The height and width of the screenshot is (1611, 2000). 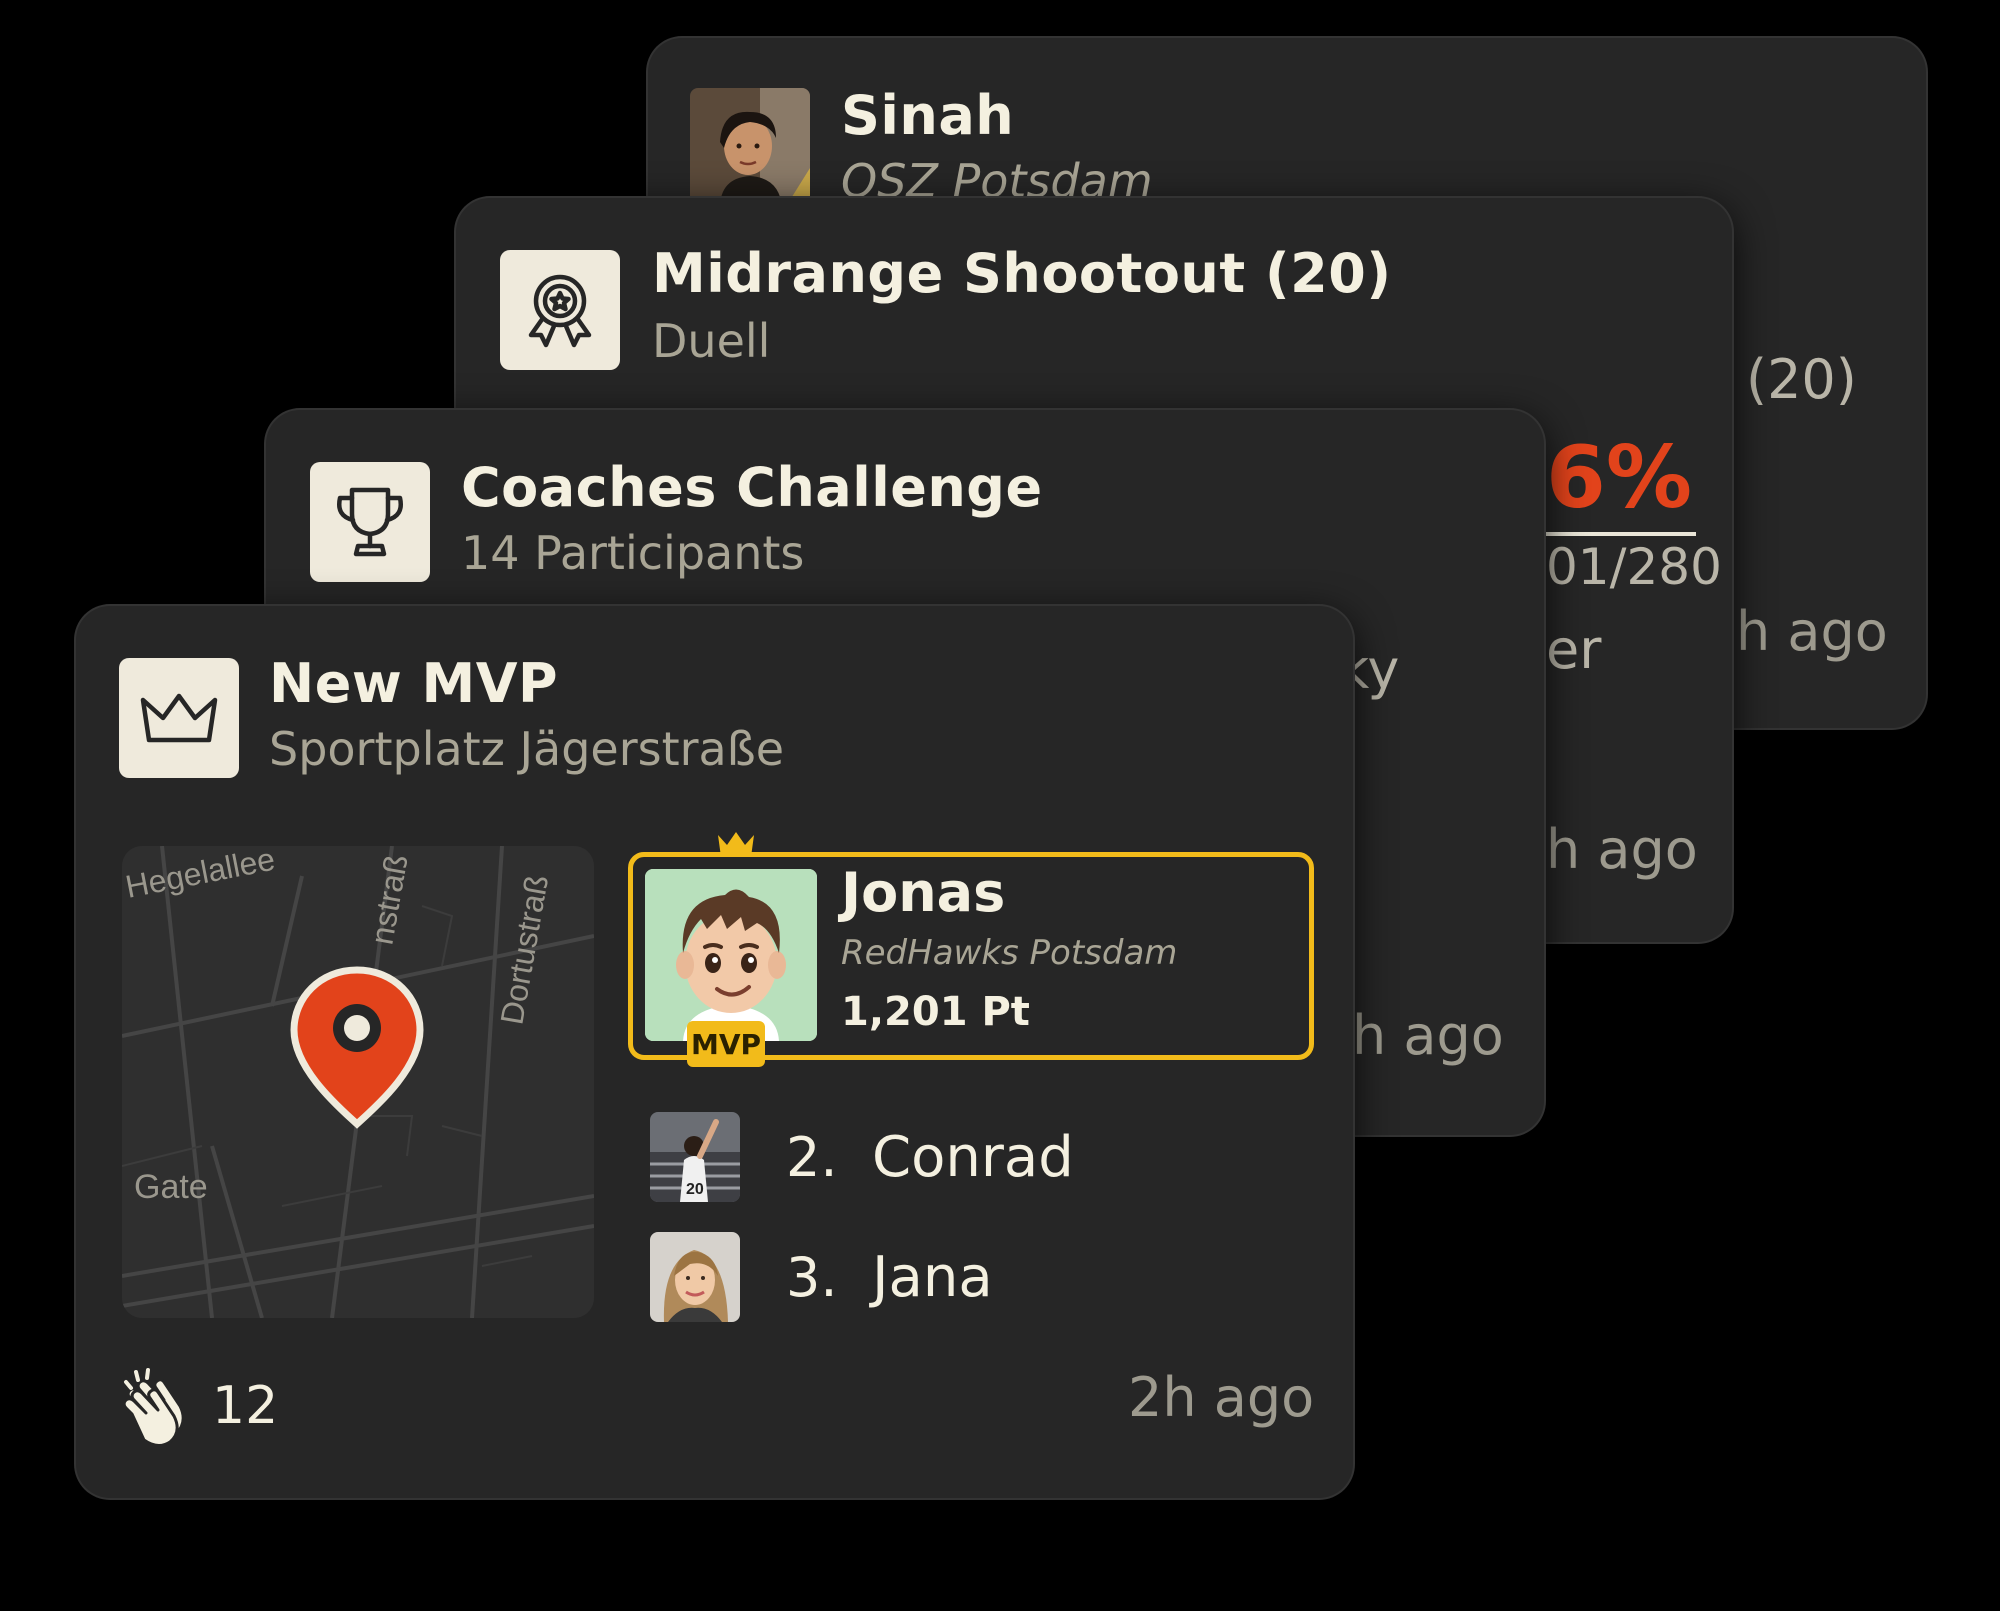 I want to click on percent-value: 6%, so click(x=1619, y=478).